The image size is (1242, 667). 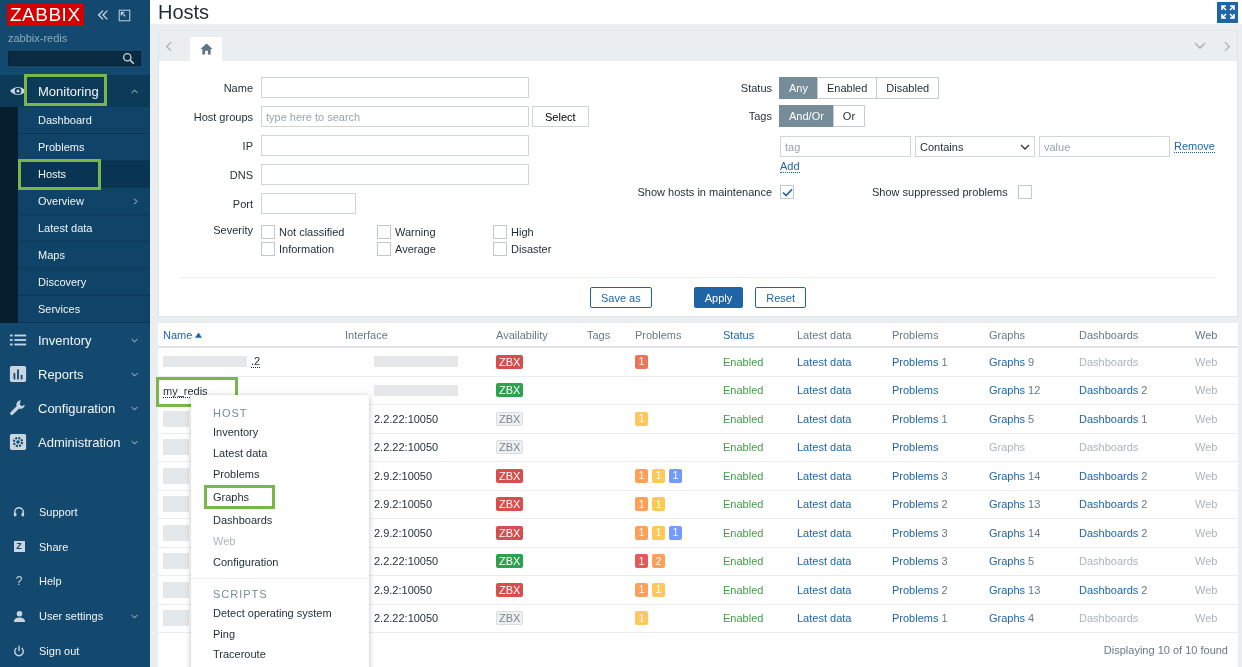 What do you see at coordinates (75, 616) in the screenshot?
I see `sidebar-link: User settings` at bounding box center [75, 616].